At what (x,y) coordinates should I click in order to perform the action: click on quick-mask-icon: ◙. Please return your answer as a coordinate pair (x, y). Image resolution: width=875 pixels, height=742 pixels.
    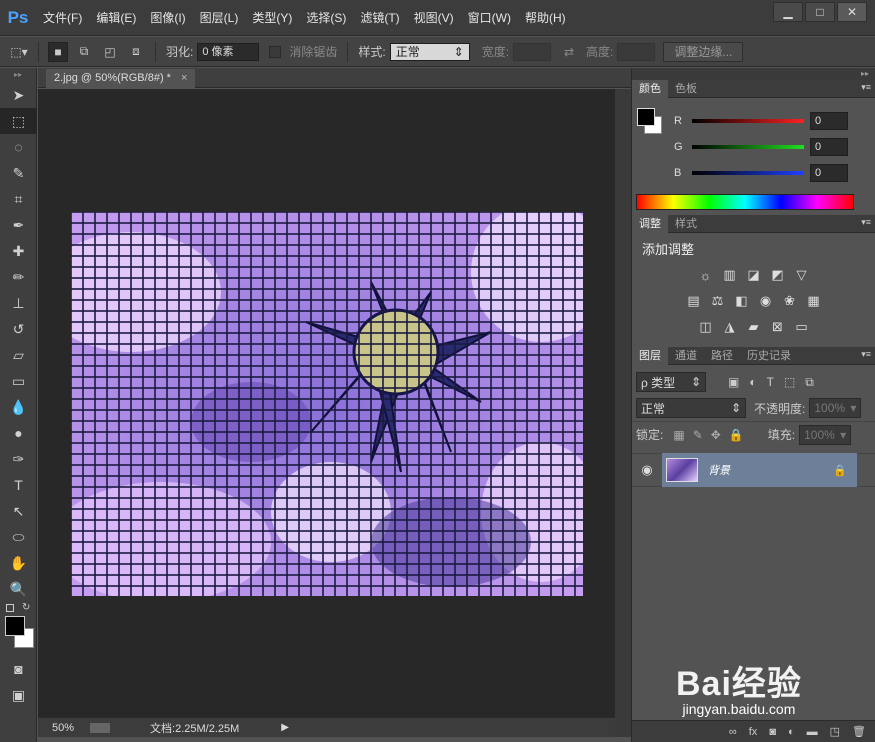
    Looking at the image, I should click on (18, 669).